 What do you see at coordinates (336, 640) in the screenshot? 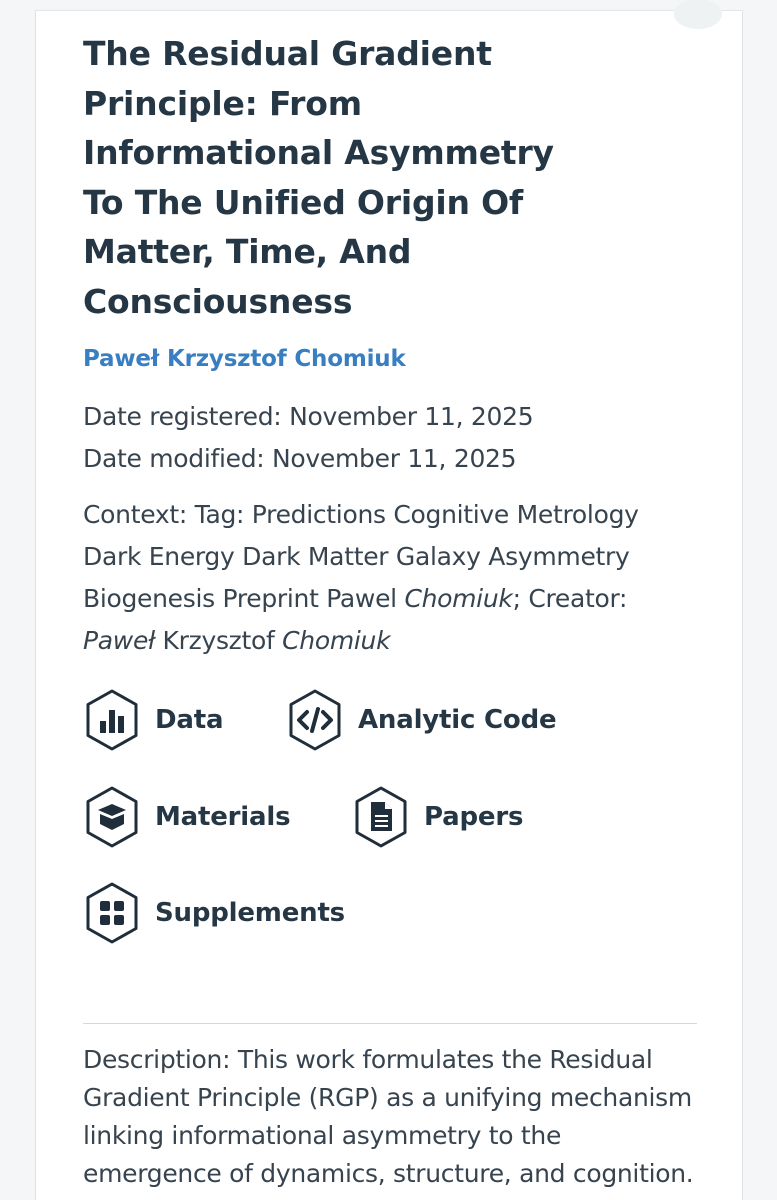
I see `context-em-surname-2: Chomiuk` at bounding box center [336, 640].